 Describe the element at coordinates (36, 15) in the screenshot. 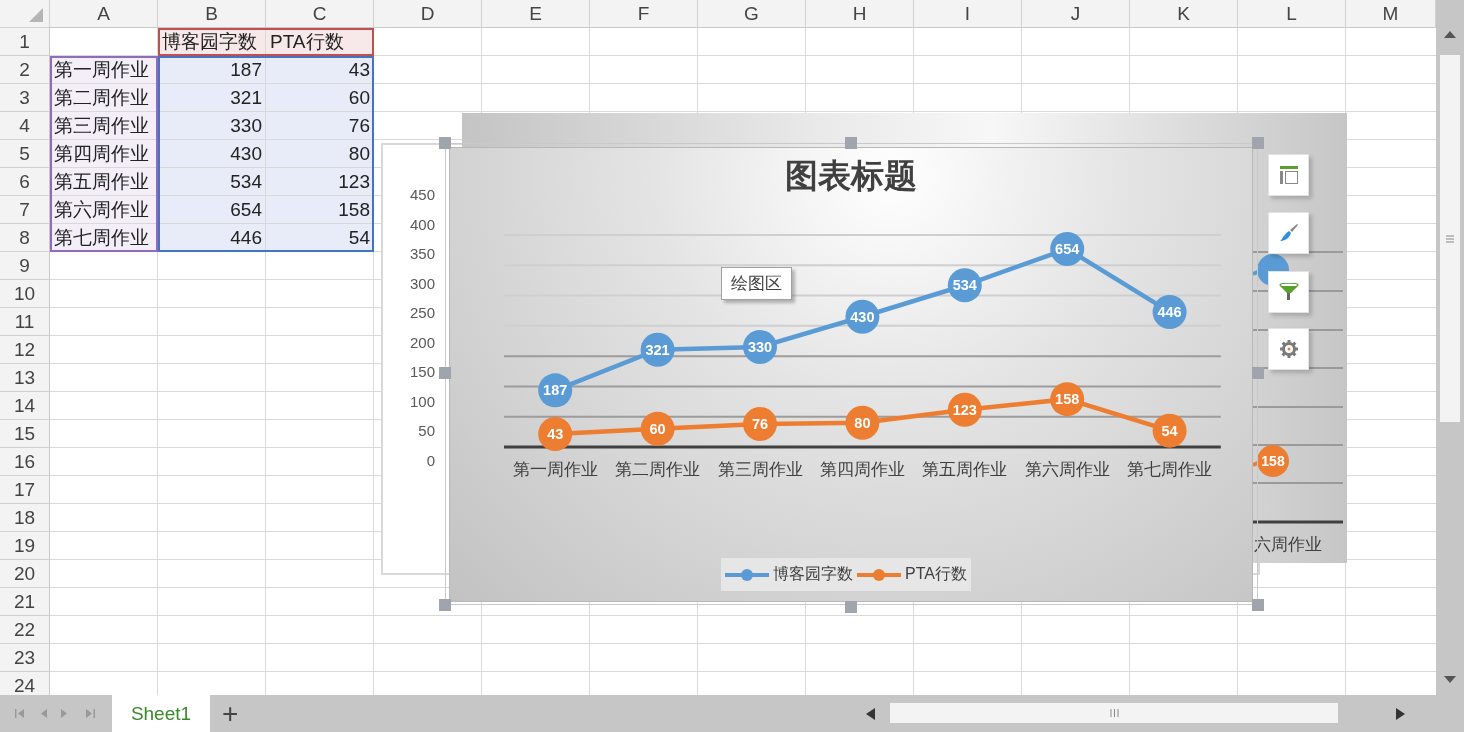

I see `select-all-icon` at that location.